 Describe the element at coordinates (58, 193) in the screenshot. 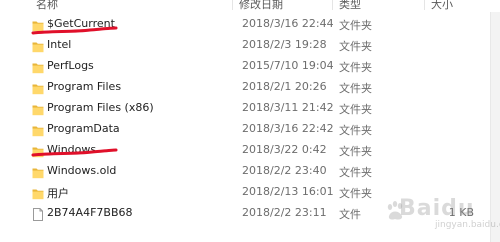

I see `file-name: 用户` at that location.